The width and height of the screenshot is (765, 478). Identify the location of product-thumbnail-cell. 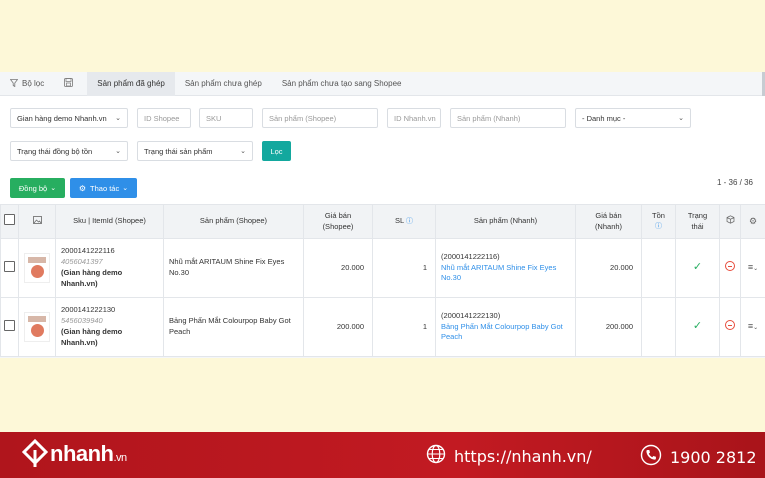
(37, 268).